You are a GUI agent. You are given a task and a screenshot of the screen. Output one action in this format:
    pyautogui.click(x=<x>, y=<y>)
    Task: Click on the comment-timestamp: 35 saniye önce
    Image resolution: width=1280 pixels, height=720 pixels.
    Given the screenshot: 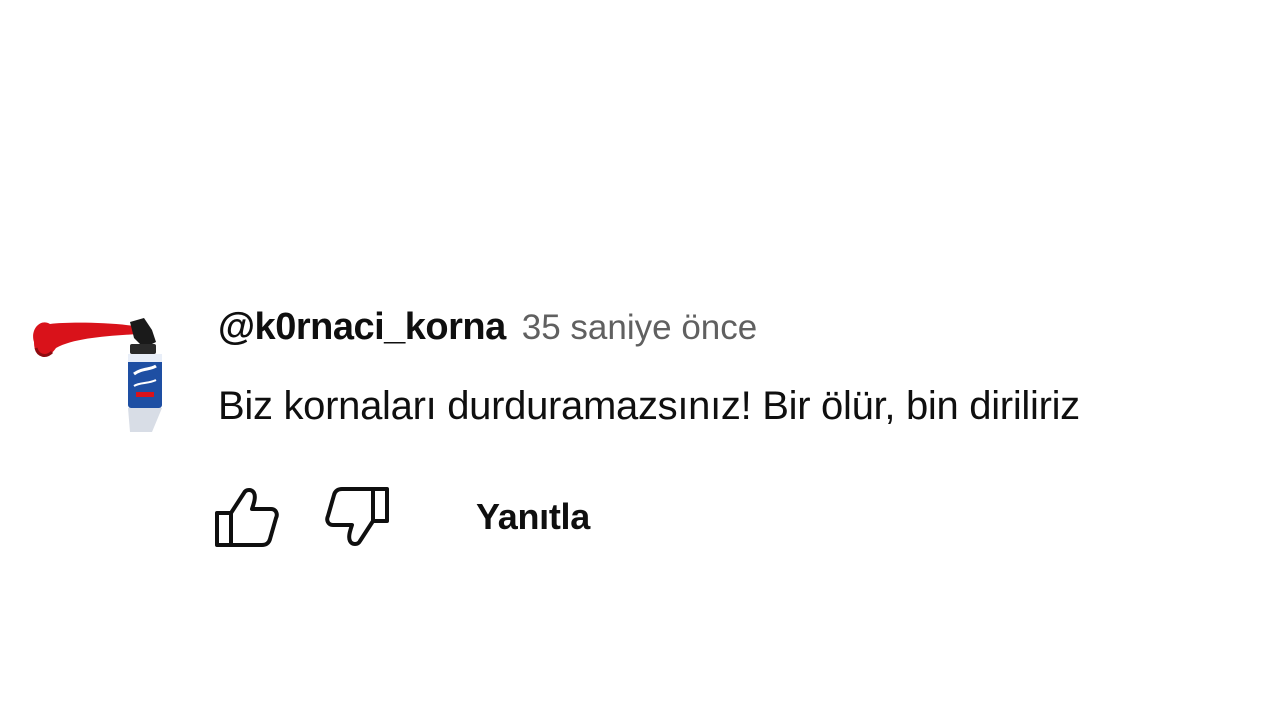 What is the action you would take?
    pyautogui.click(x=639, y=328)
    